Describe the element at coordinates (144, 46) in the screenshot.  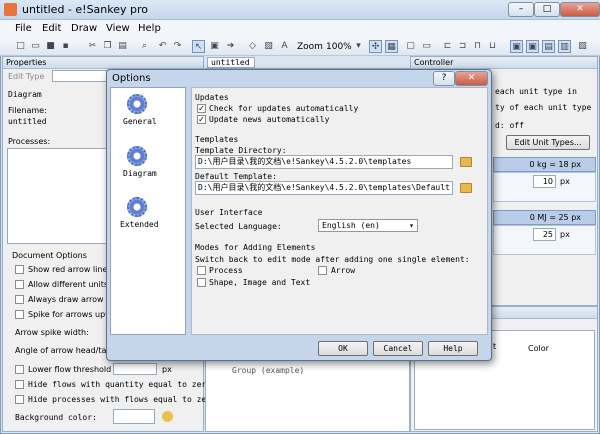
I see `find-icon: ⌕` at that location.